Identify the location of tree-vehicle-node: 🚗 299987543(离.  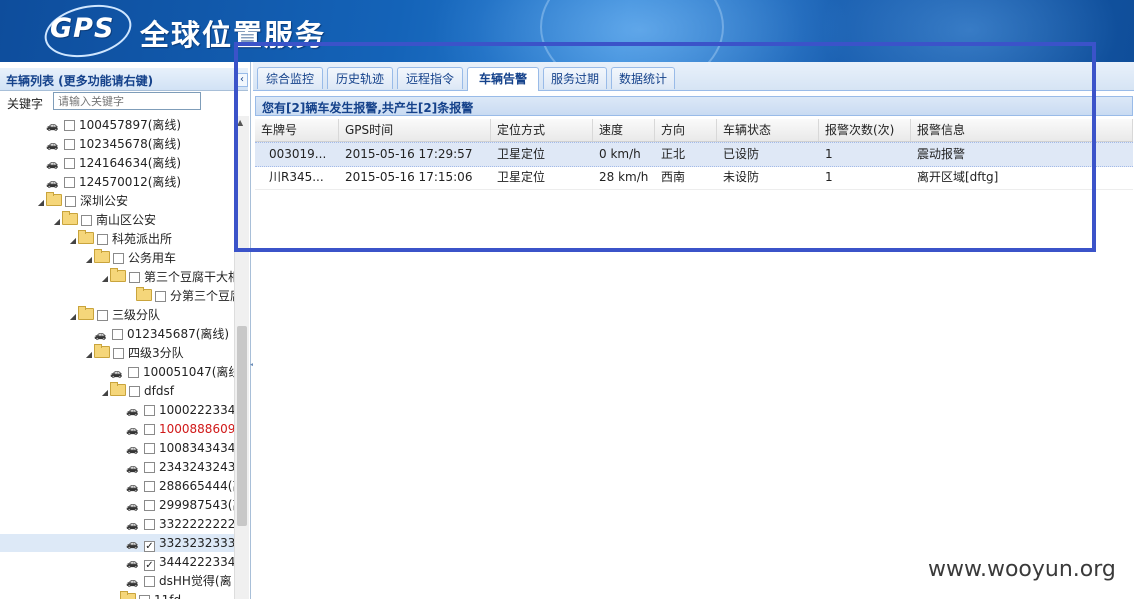
(180, 505).